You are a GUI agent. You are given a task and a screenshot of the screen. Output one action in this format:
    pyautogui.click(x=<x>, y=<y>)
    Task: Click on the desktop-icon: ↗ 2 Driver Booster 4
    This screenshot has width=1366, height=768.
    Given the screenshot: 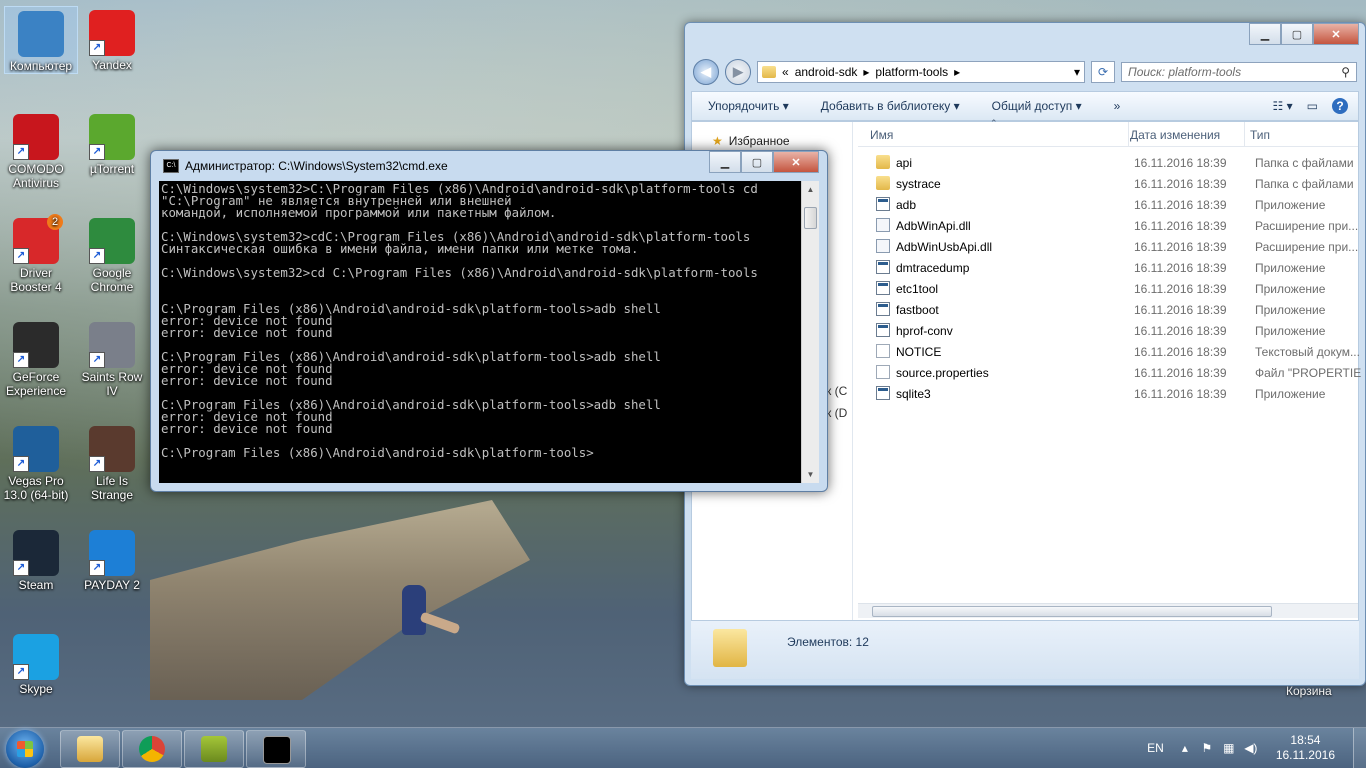 What is the action you would take?
    pyautogui.click(x=36, y=254)
    